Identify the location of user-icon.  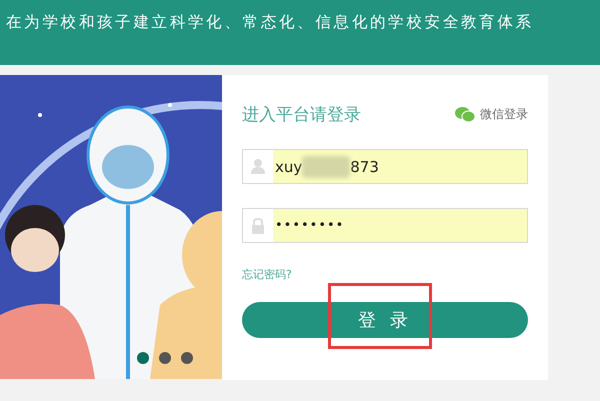
(258, 166).